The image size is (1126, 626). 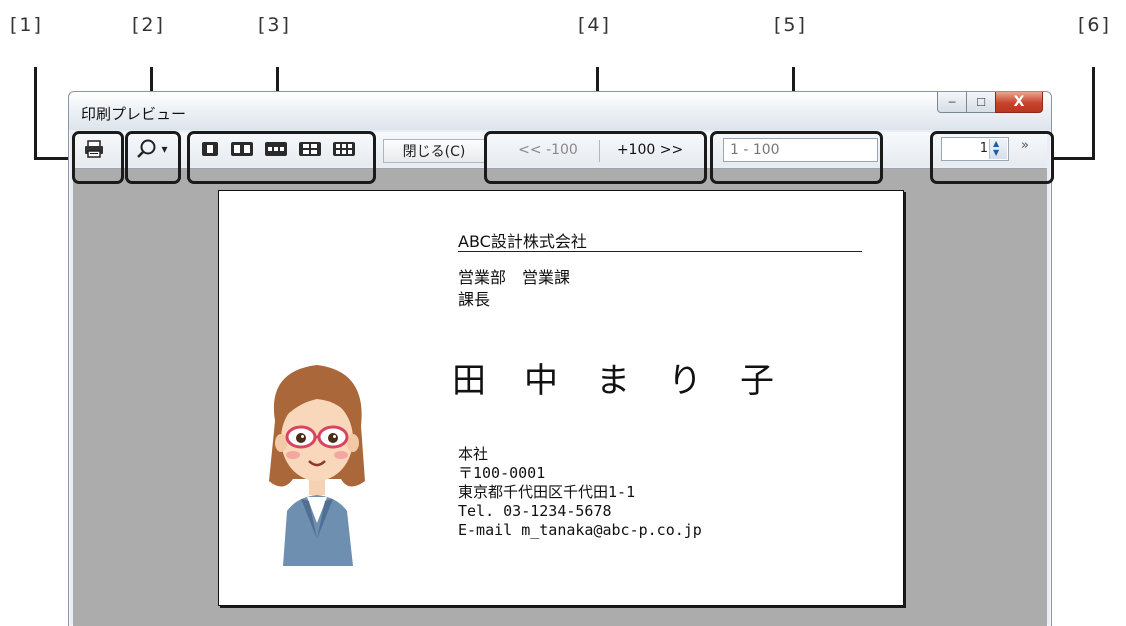 I want to click on callout-label-5: [5], so click(x=790, y=25).